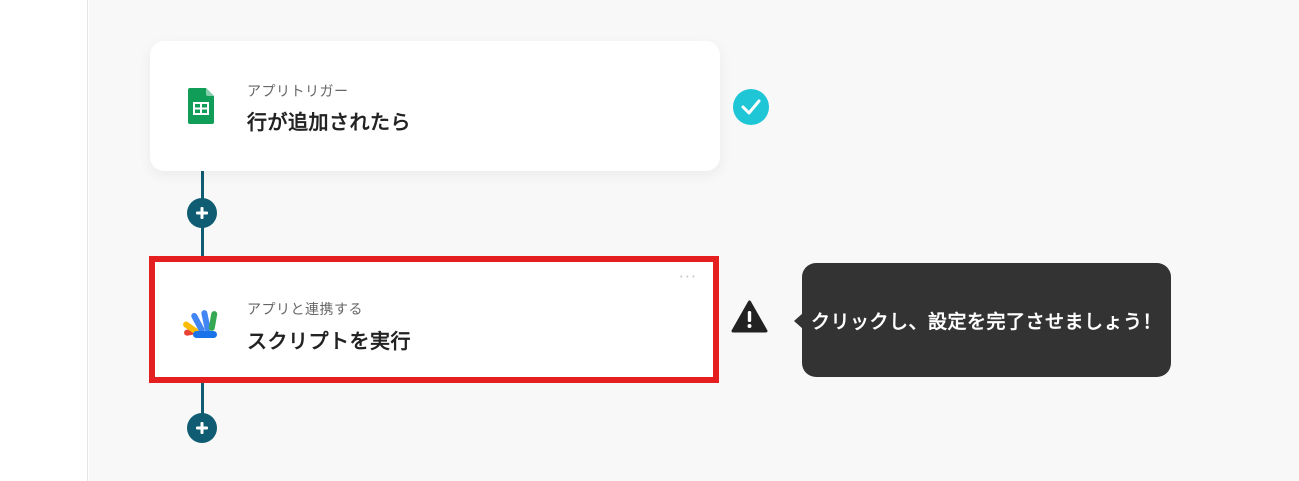 The image size is (1299, 481). I want to click on action-step-card: アプリと連携する スクリプトを実行 ···, so click(434, 319).